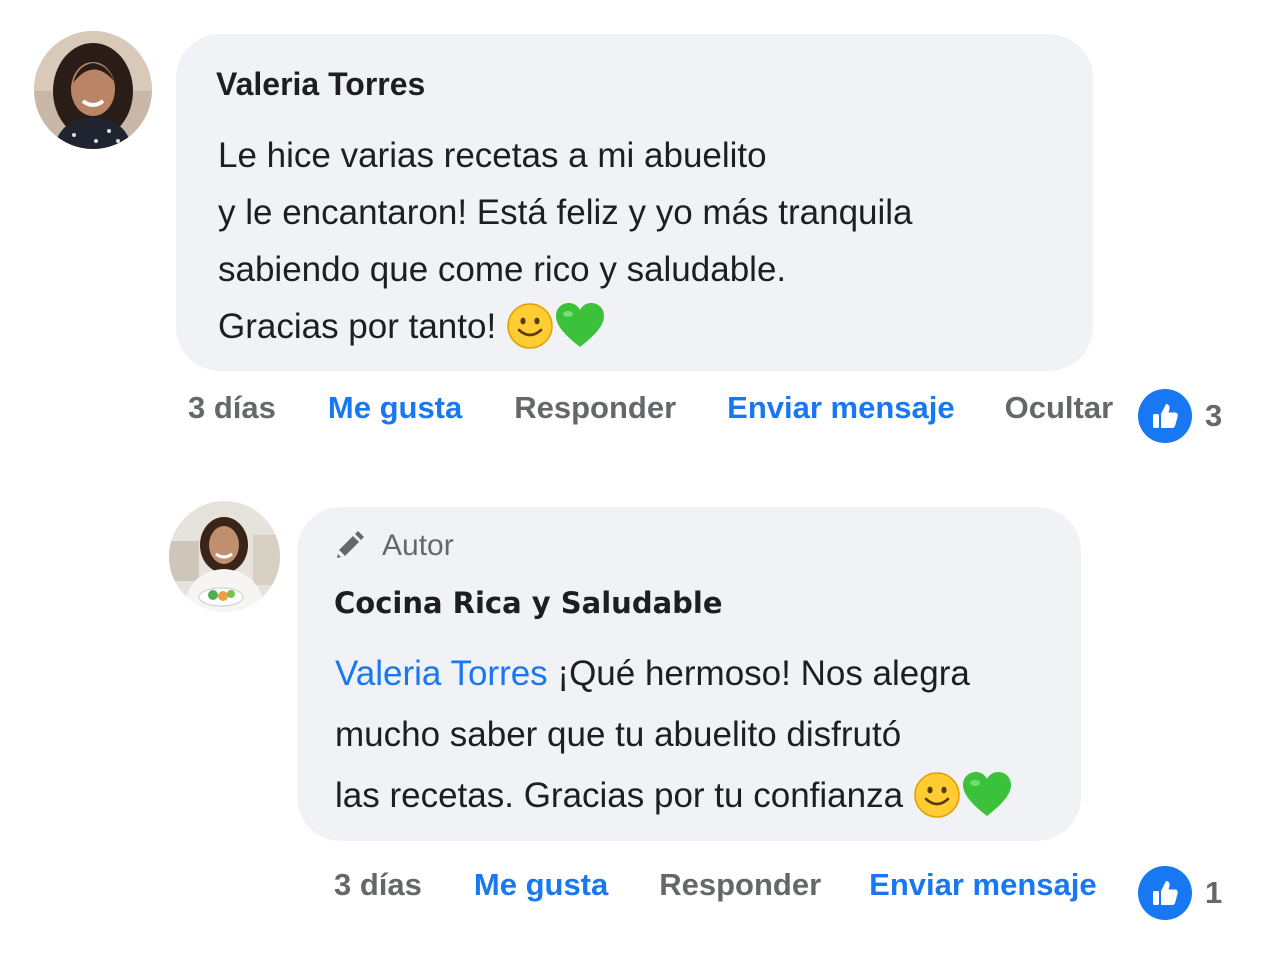  What do you see at coordinates (357, 326) in the screenshot?
I see `comment-line: Gracias por tanto!` at bounding box center [357, 326].